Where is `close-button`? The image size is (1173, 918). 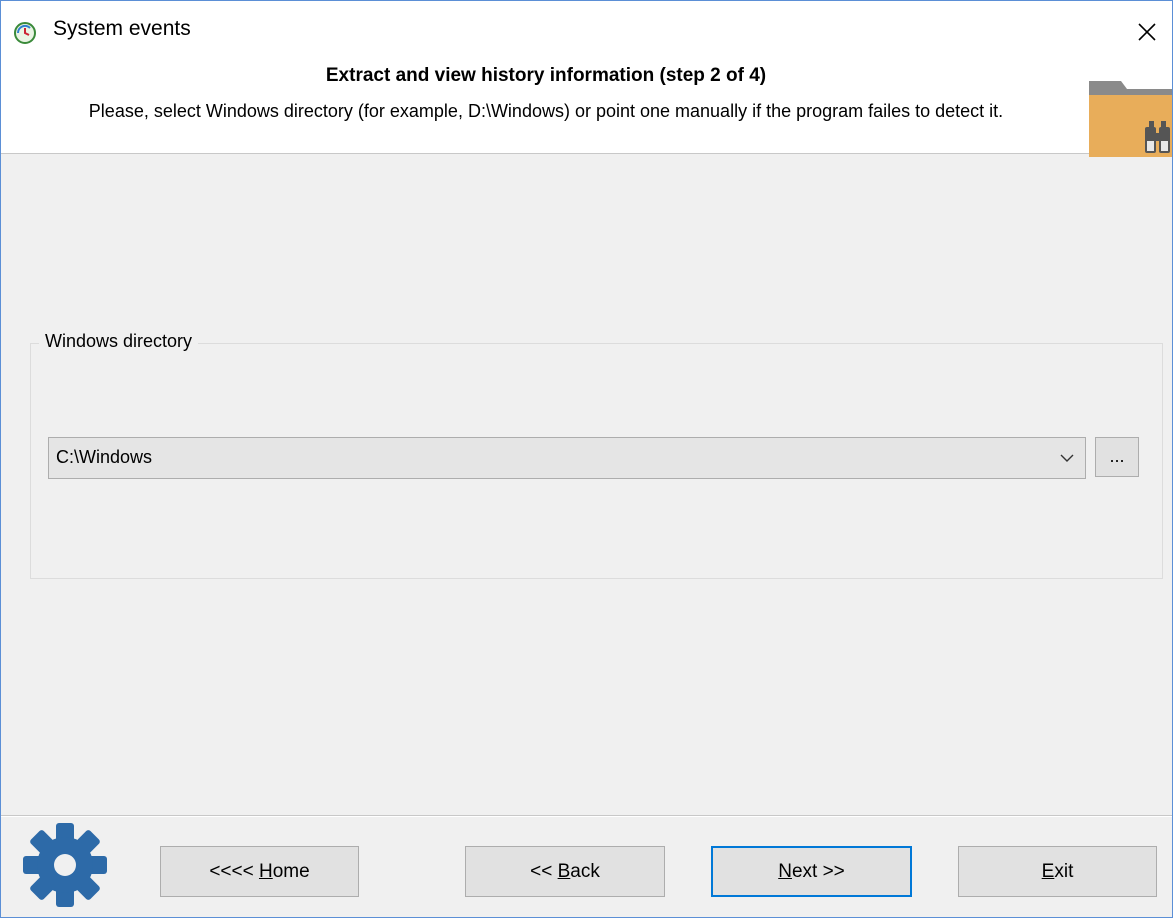
close-button is located at coordinates (1147, 32).